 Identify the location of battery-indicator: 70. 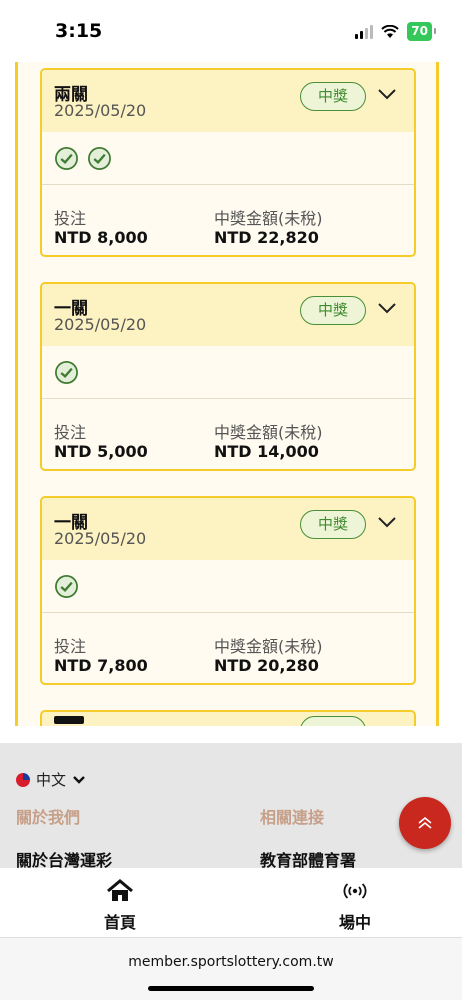
(421, 31).